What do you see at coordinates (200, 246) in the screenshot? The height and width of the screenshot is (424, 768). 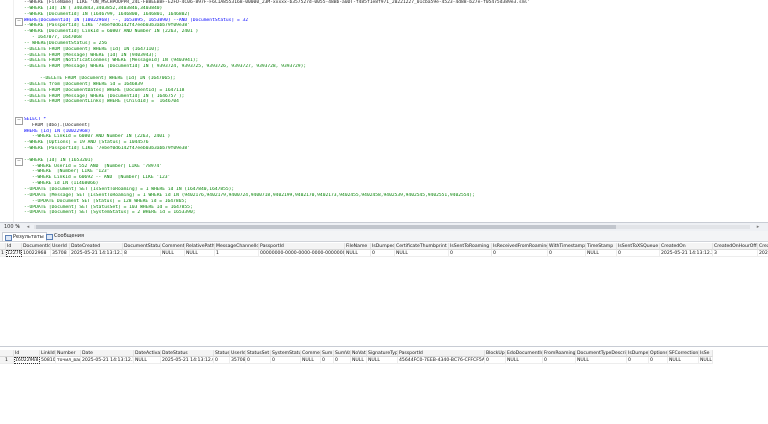 I see `column-header: RelativePath` at bounding box center [200, 246].